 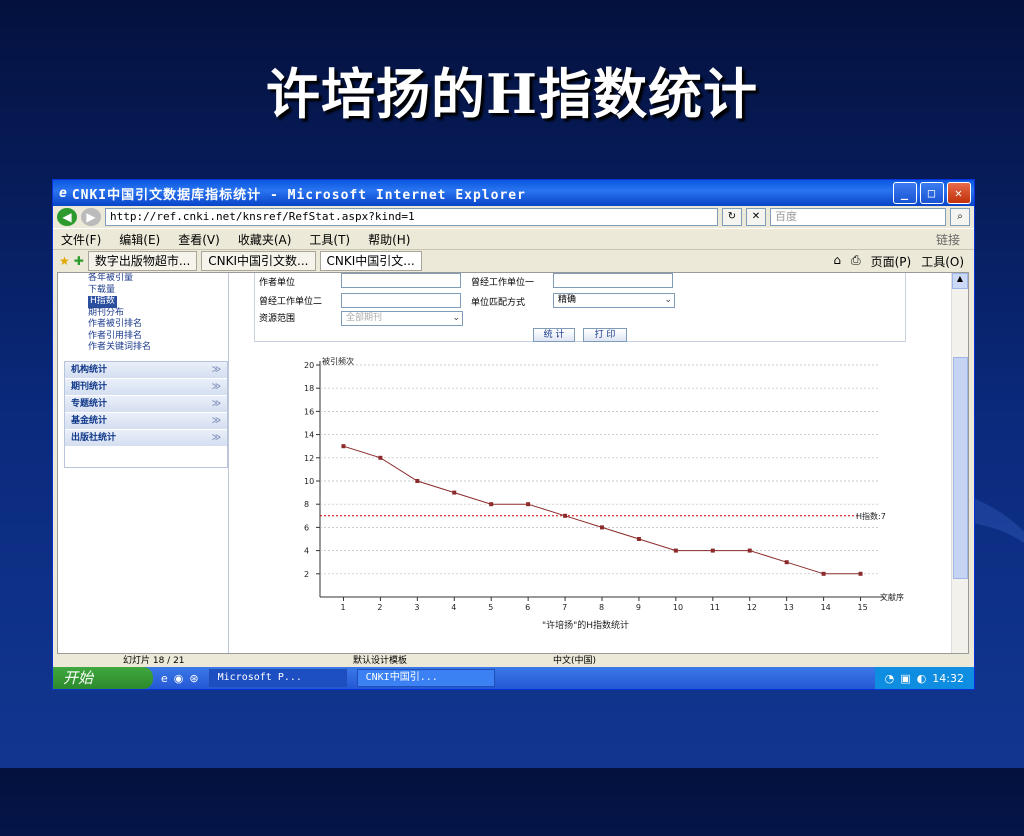 What do you see at coordinates (960, 217) in the screenshot?
I see `search-icon: ⌕` at bounding box center [960, 217].